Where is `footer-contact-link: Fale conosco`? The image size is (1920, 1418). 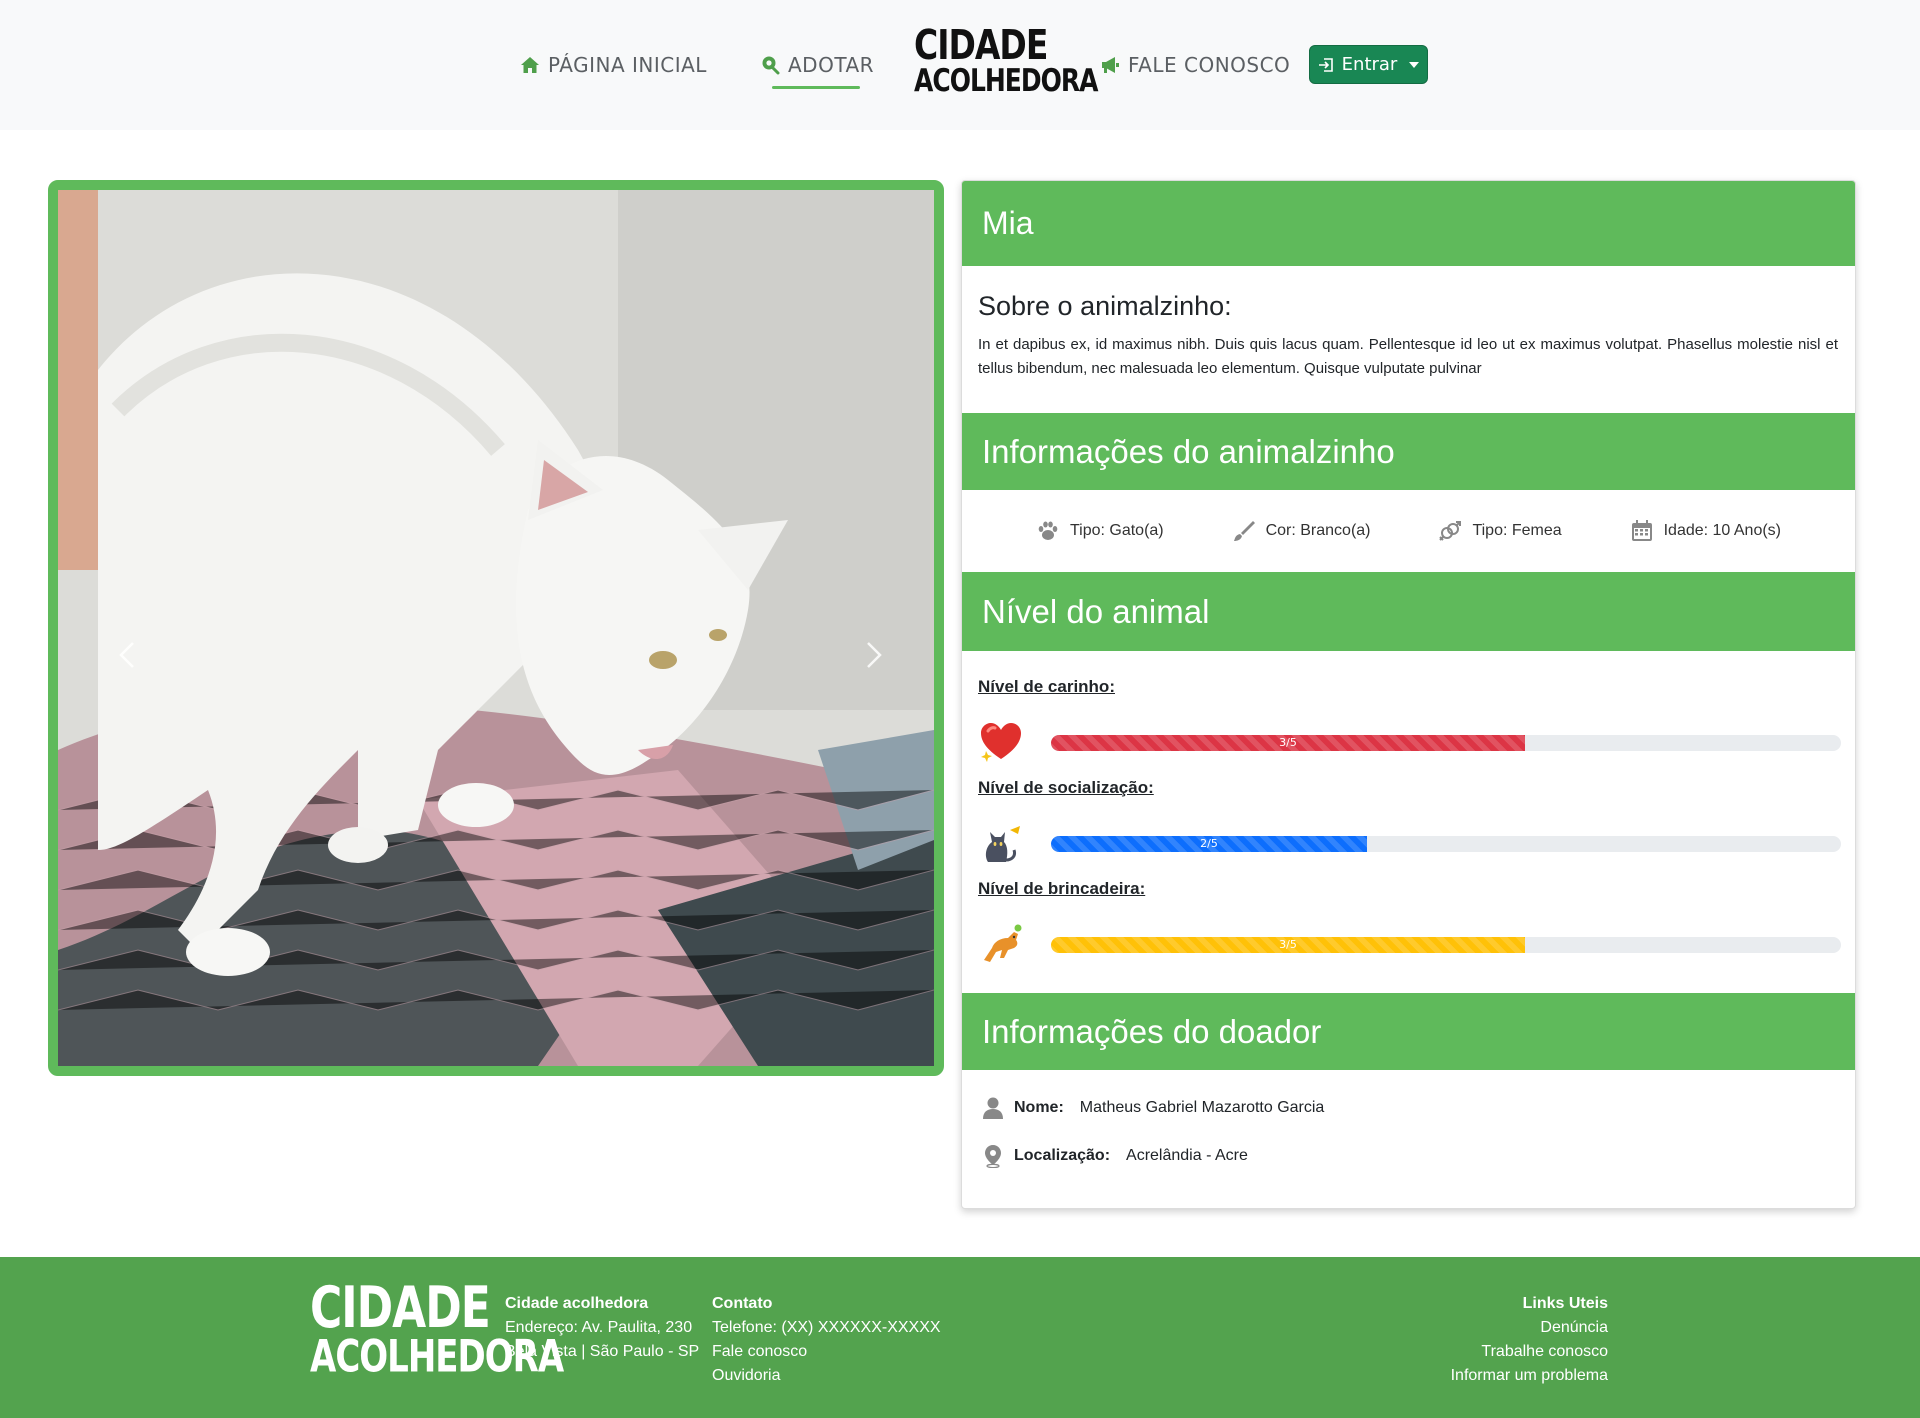 footer-contact-link: Fale conosco is located at coordinates (826, 1352).